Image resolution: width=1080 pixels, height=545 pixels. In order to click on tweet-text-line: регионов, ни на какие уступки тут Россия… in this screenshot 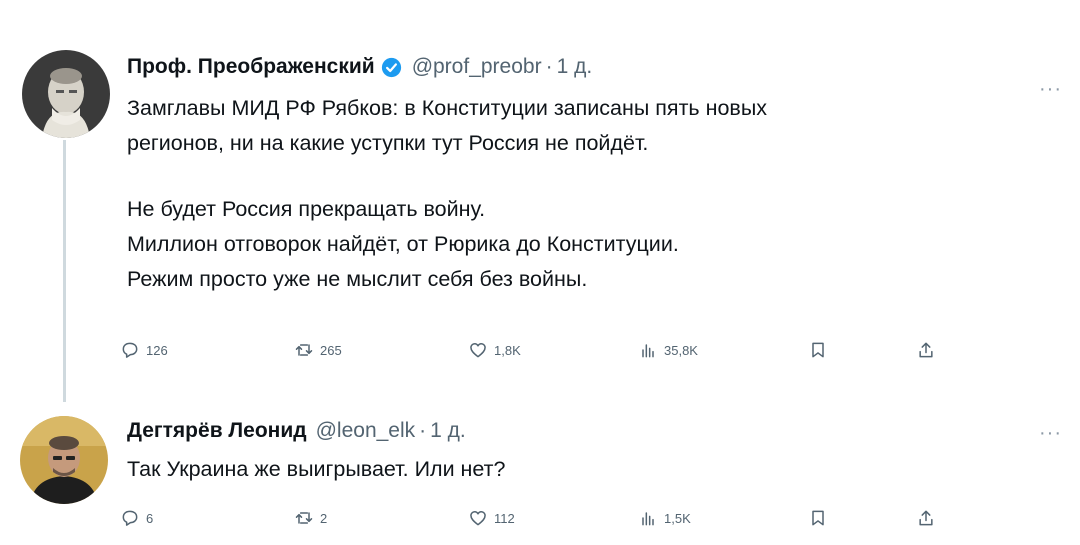, I will do `click(388, 143)`.